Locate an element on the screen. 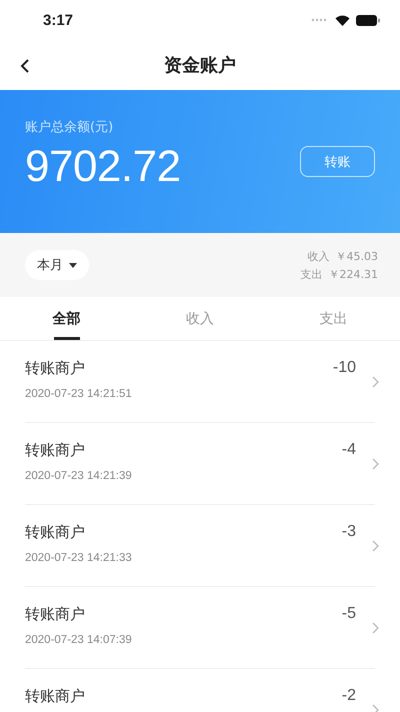 Image resolution: width=400 pixels, height=712 pixels. transaction-amount: -2 is located at coordinates (349, 695).